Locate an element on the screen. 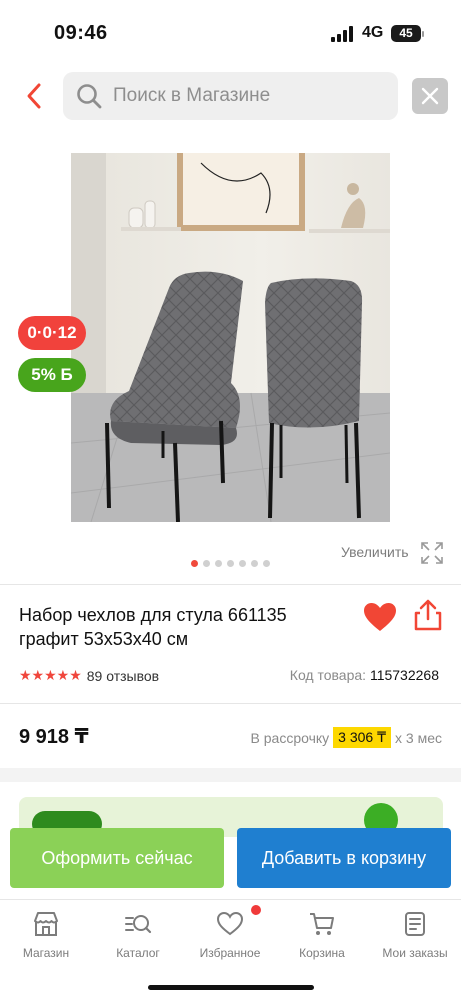 The image size is (461, 999). orders-icon is located at coordinates (415, 924).